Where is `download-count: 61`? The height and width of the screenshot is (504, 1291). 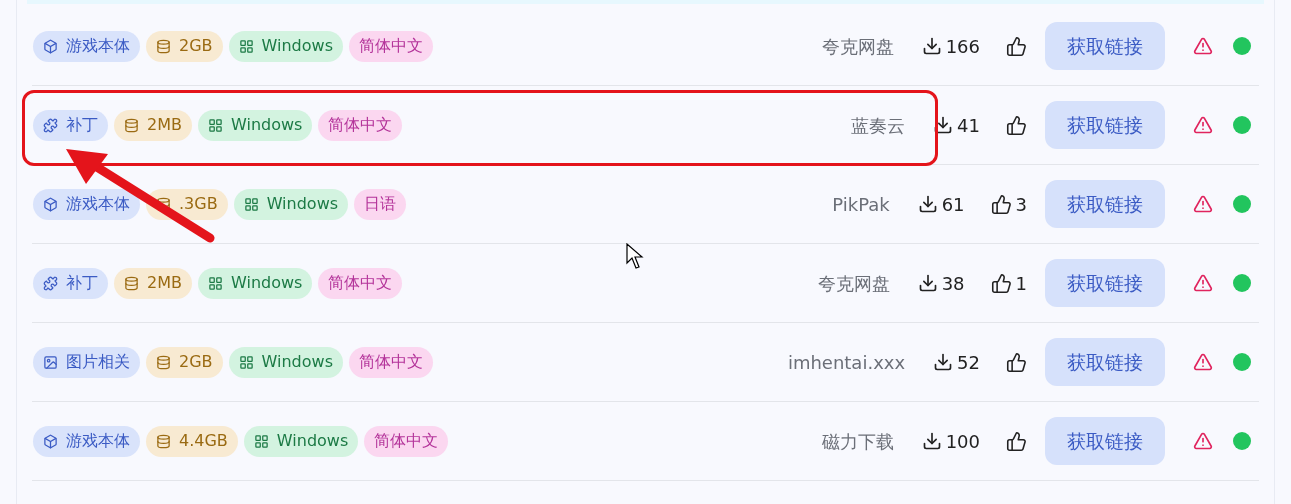
download-count: 61 is located at coordinates (953, 204).